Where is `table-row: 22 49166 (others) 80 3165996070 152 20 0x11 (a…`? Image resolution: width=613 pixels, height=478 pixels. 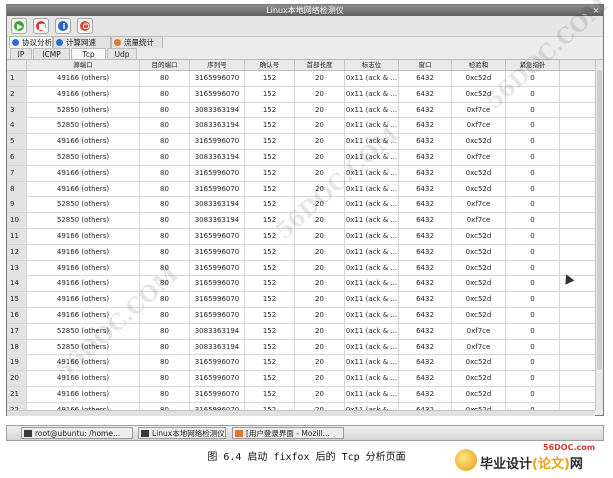 table-row: 22 49166 (others) 80 3165996070 152 20 0x11 (a… is located at coordinates (301, 406).